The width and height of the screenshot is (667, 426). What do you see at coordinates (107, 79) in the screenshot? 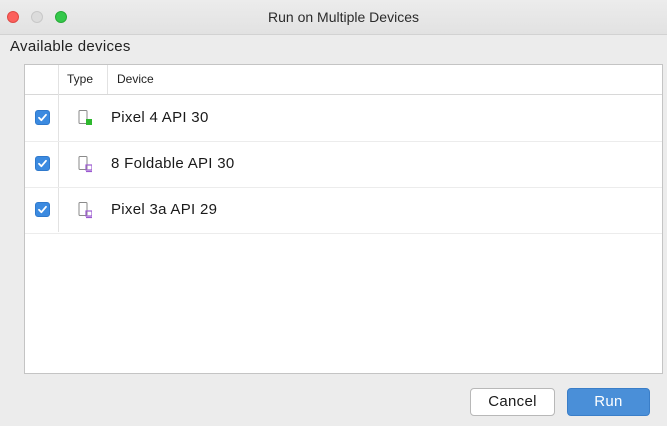
I see `column-divider` at bounding box center [107, 79].